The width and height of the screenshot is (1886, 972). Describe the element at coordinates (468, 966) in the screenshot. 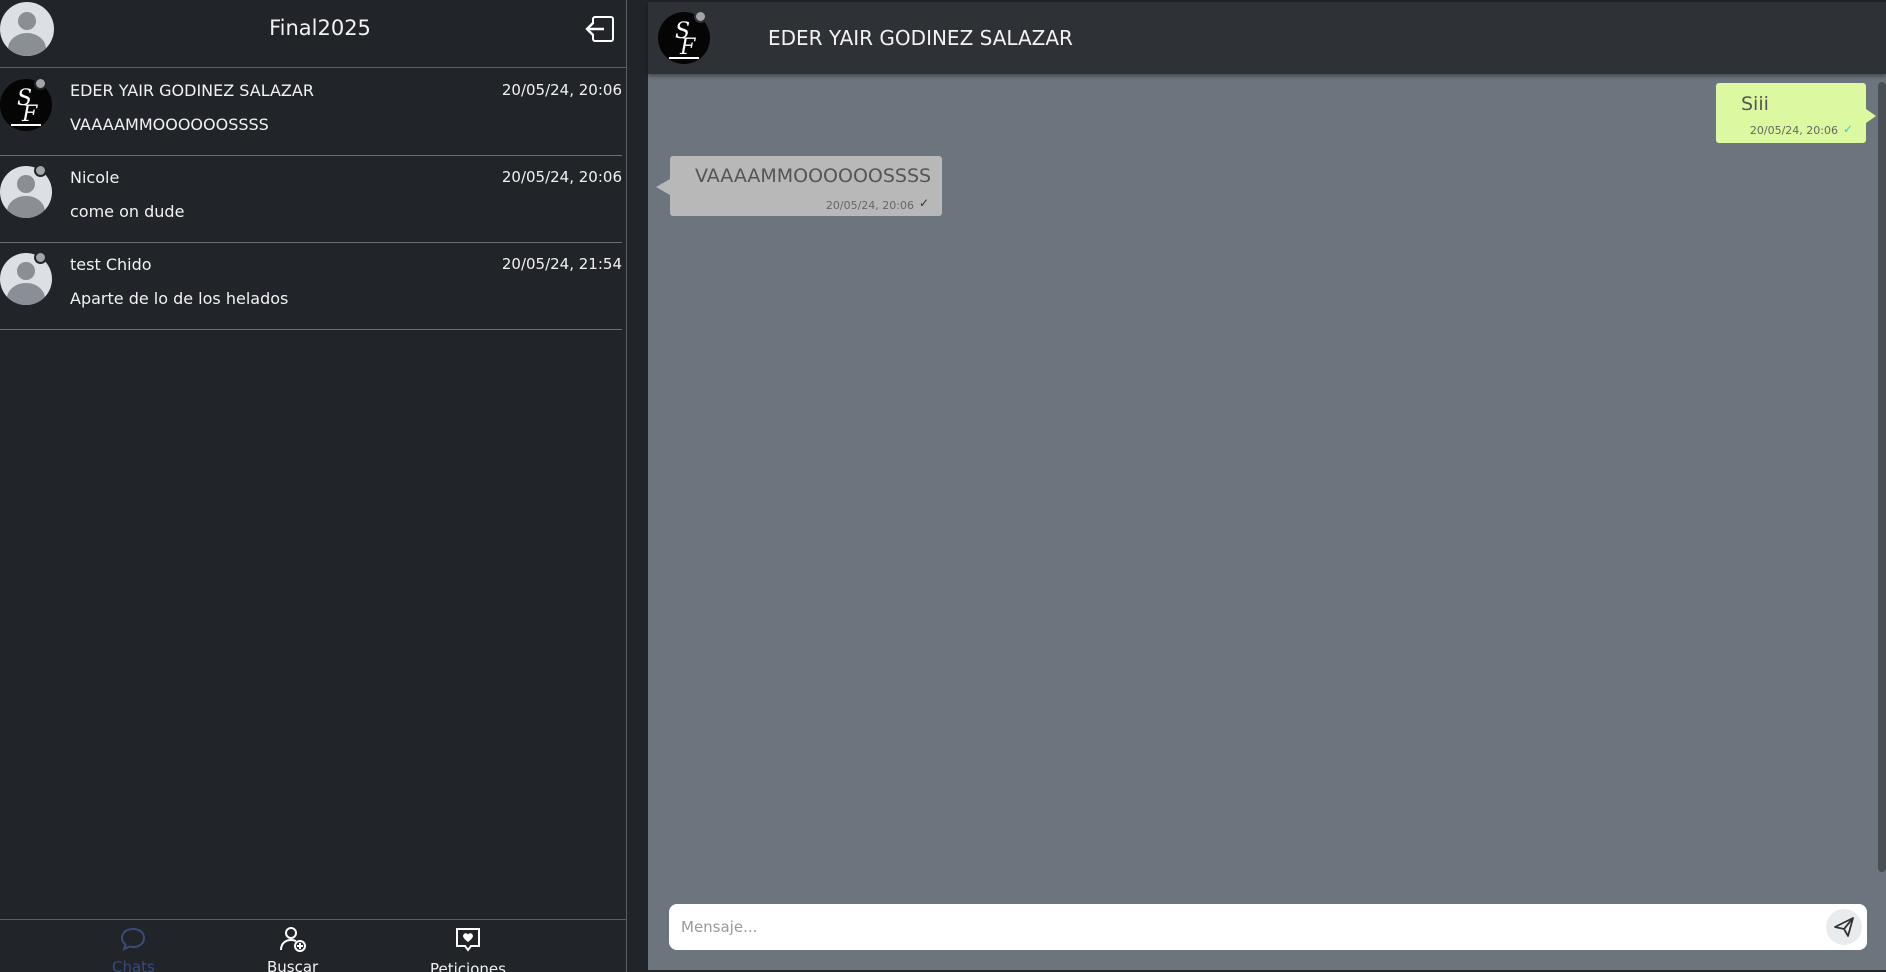

I see `nav-peticiones-label: Peticiones` at that location.